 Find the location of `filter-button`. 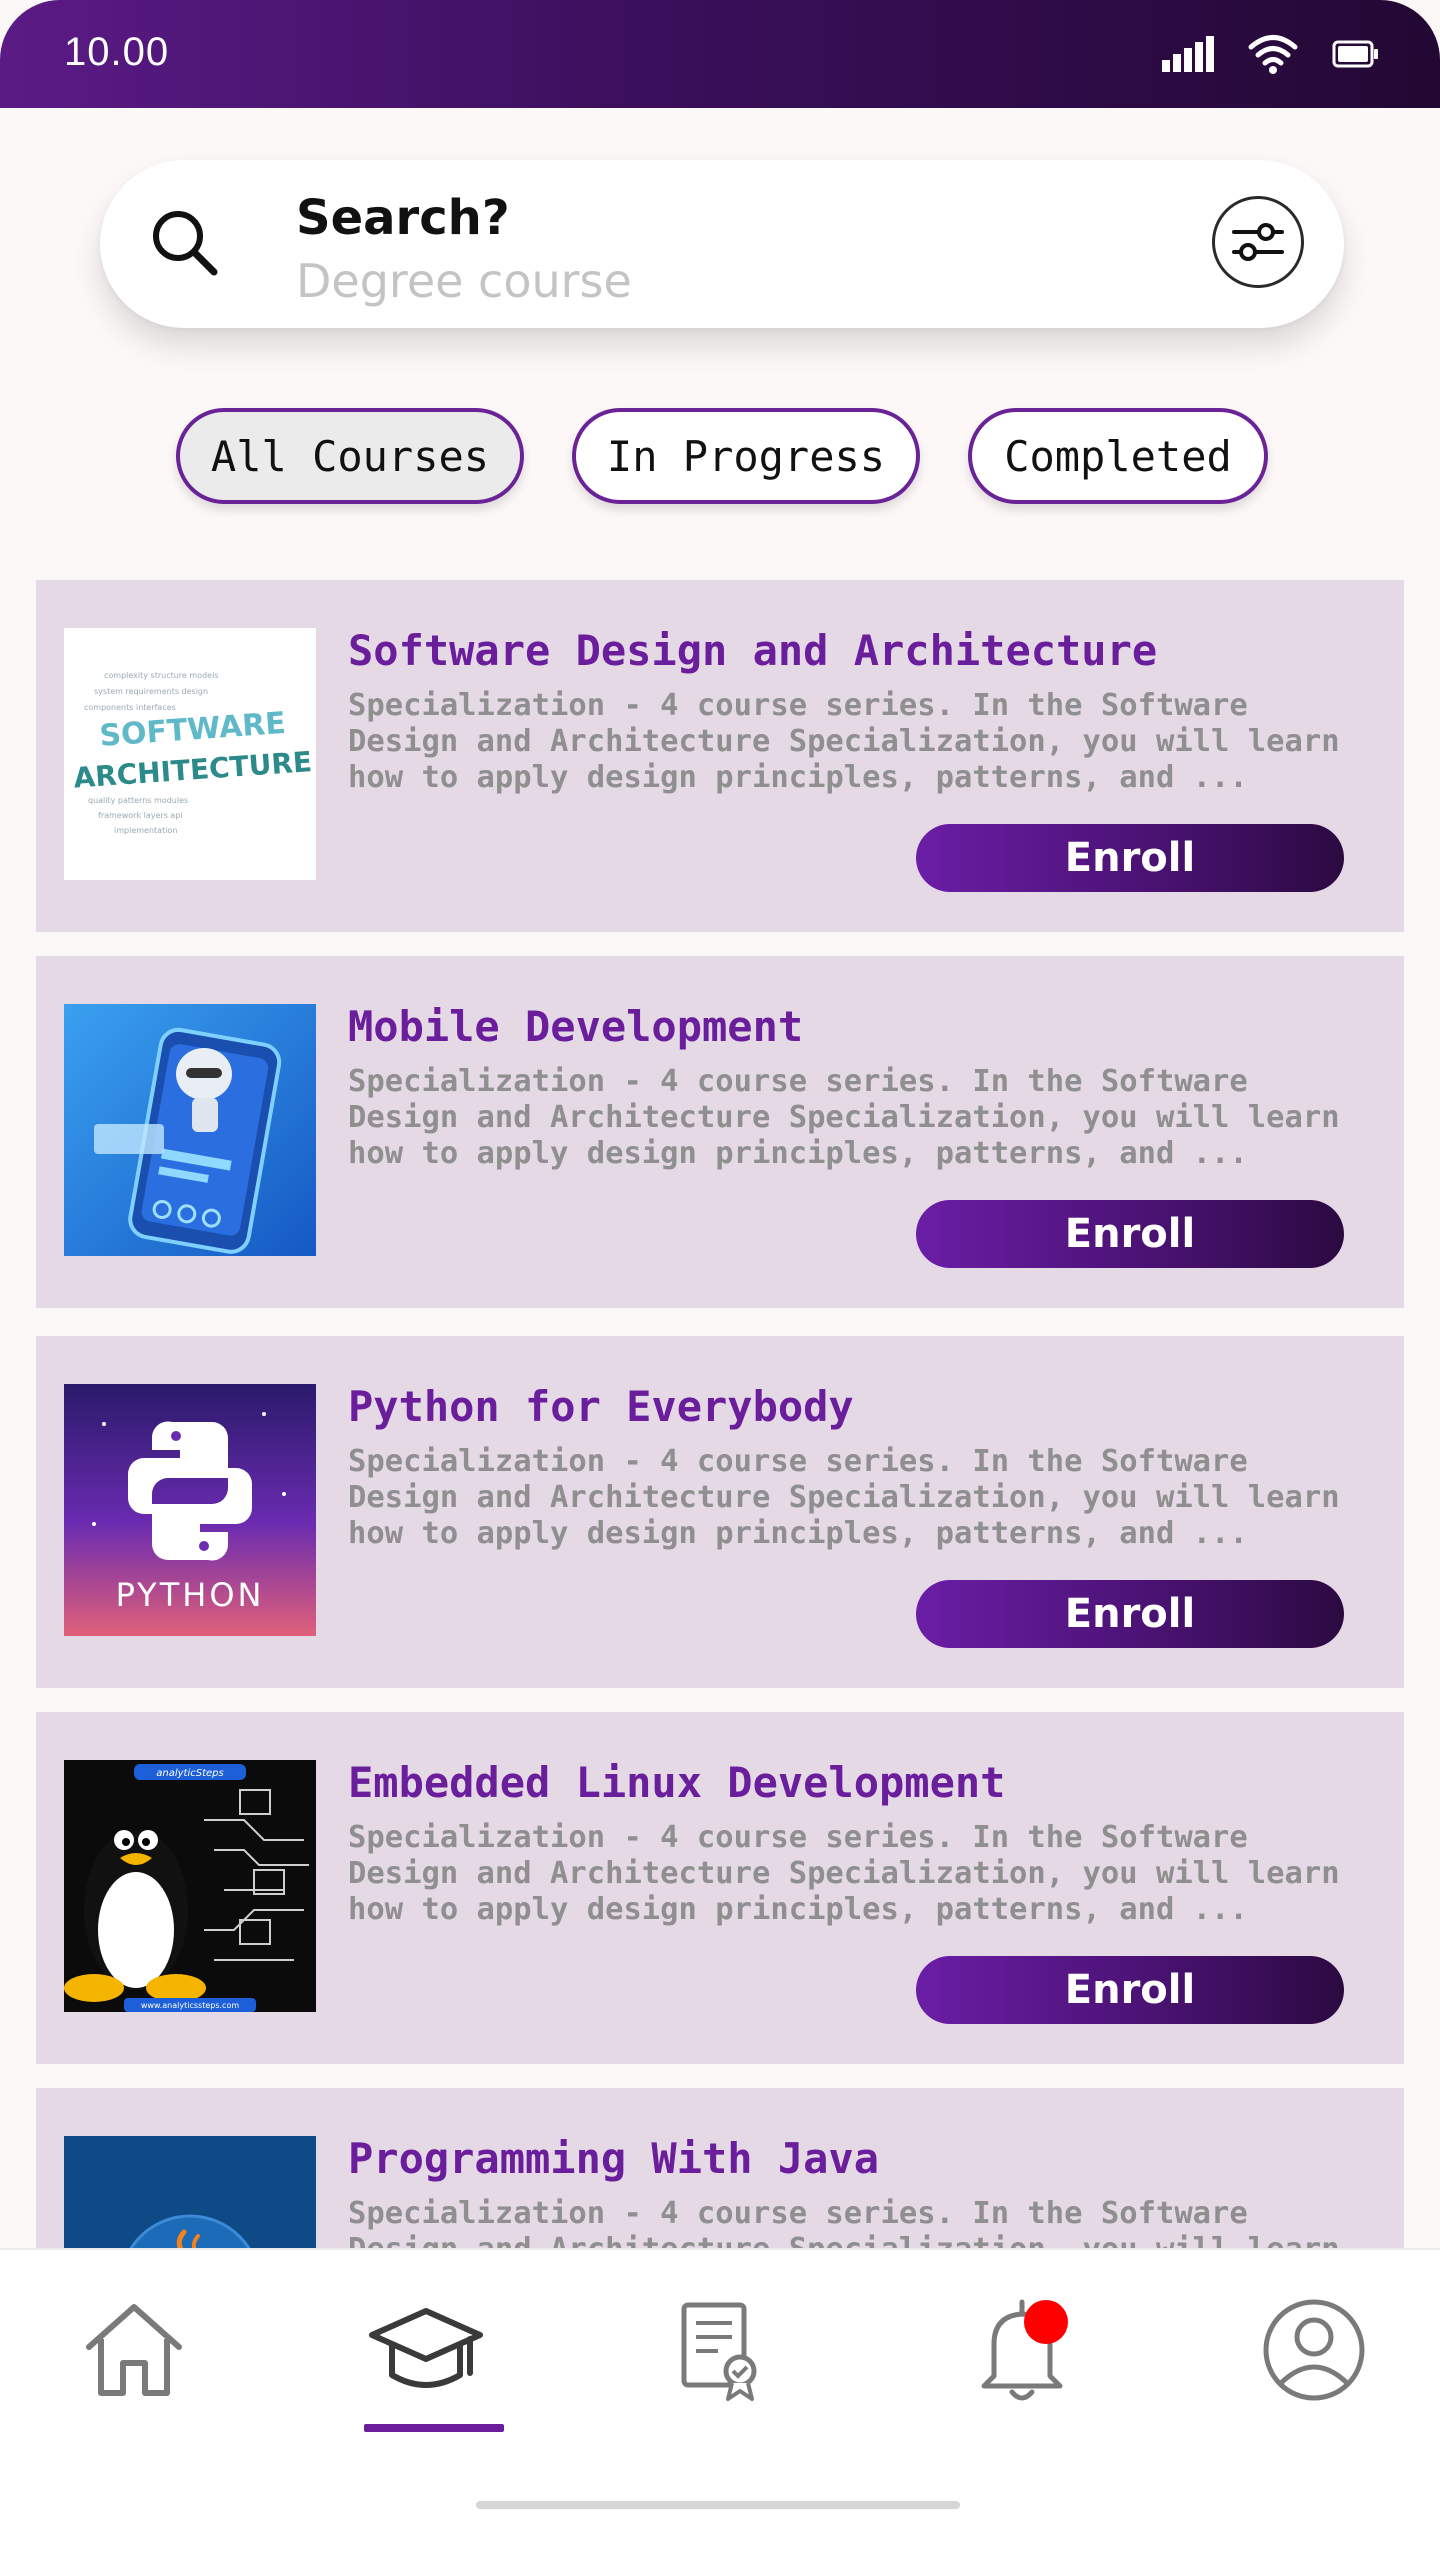

filter-button is located at coordinates (1258, 242).